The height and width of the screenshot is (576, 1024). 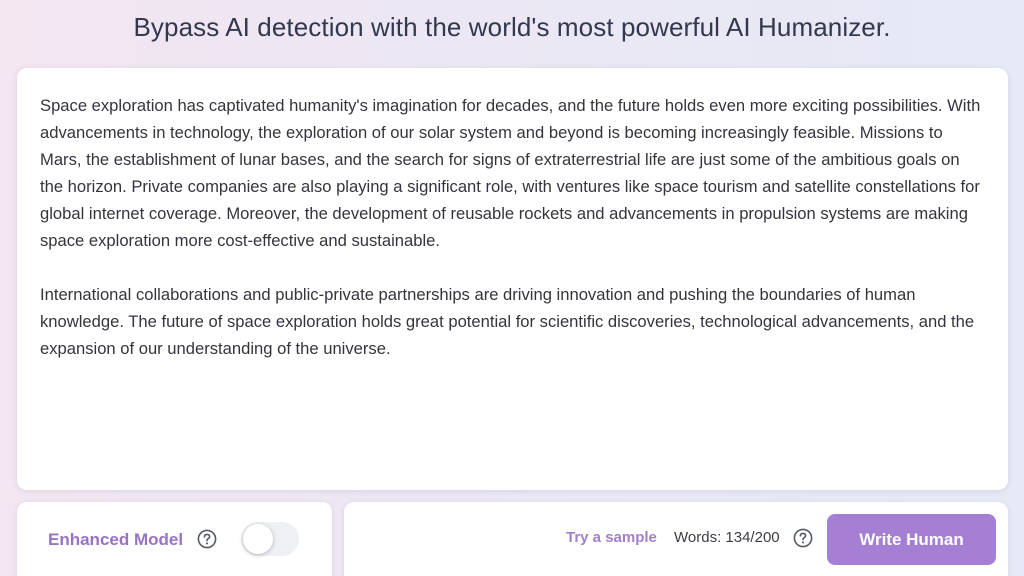 I want to click on model-panel: Enhanced Model, so click(x=174, y=539).